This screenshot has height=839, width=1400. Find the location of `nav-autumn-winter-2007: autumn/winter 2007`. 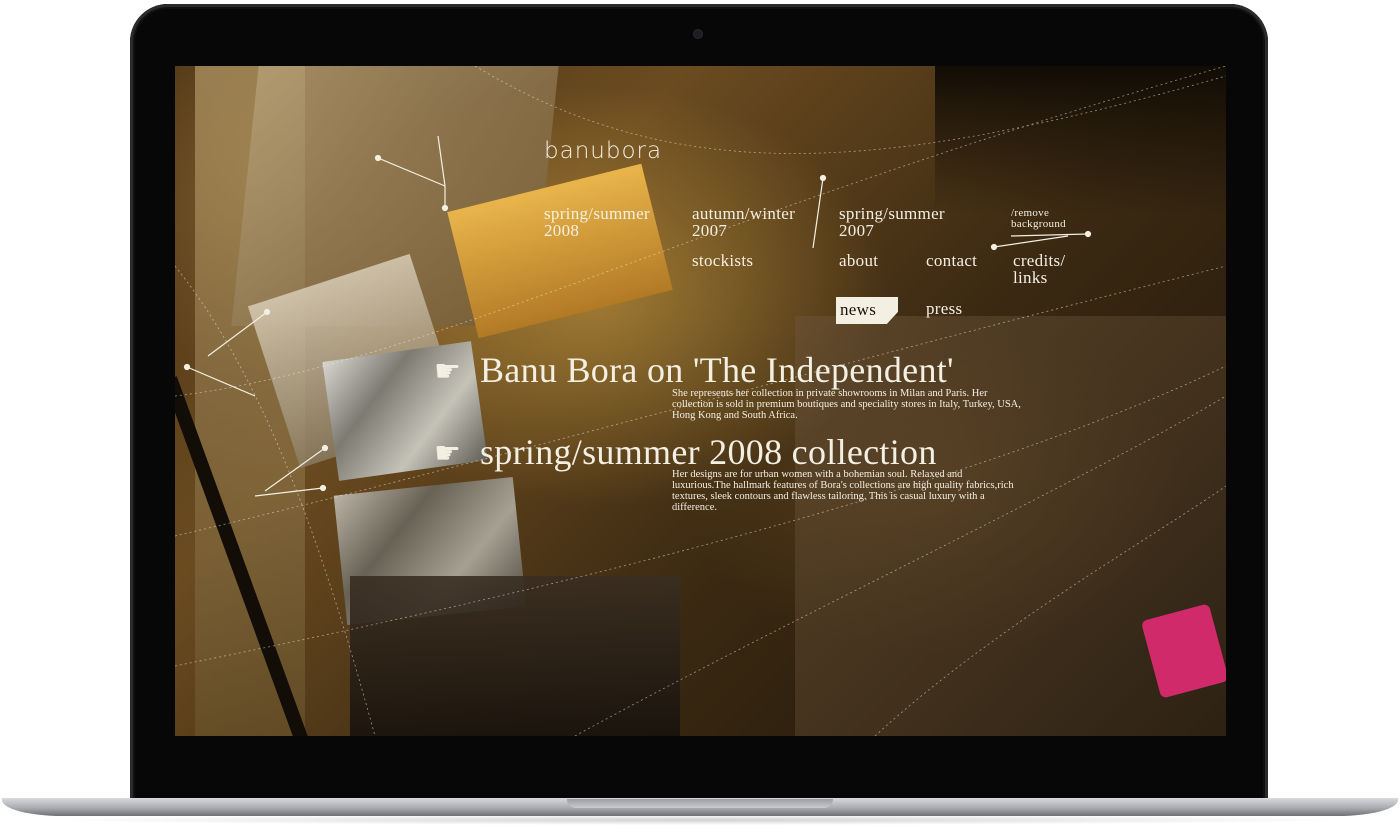

nav-autumn-winter-2007: autumn/winter 2007 is located at coordinates (743, 222).